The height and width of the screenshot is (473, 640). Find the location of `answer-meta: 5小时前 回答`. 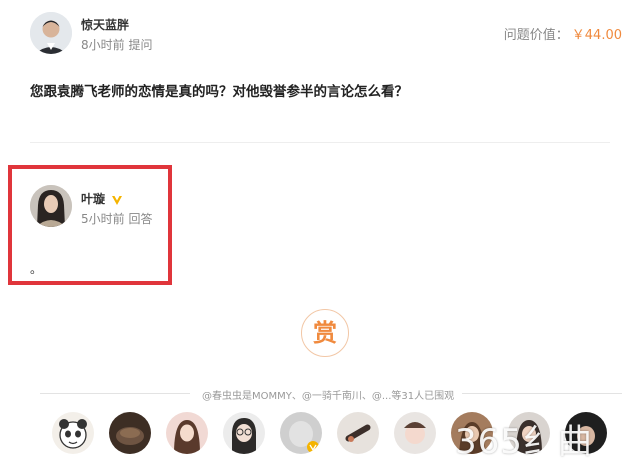

answer-meta: 5小时前 回答 is located at coordinates (116, 218).